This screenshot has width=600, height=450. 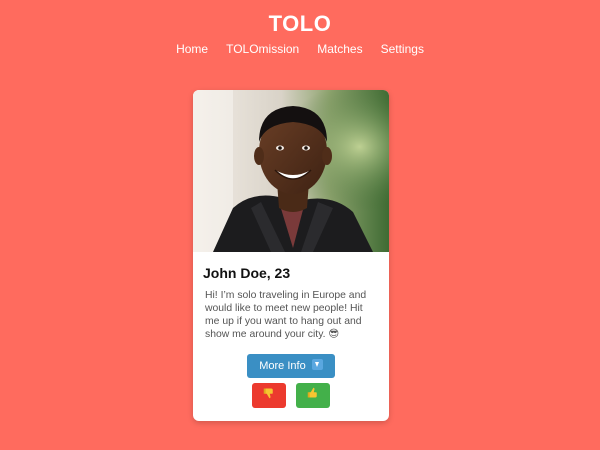 What do you see at coordinates (192, 49) in the screenshot?
I see `nav-home: Home` at bounding box center [192, 49].